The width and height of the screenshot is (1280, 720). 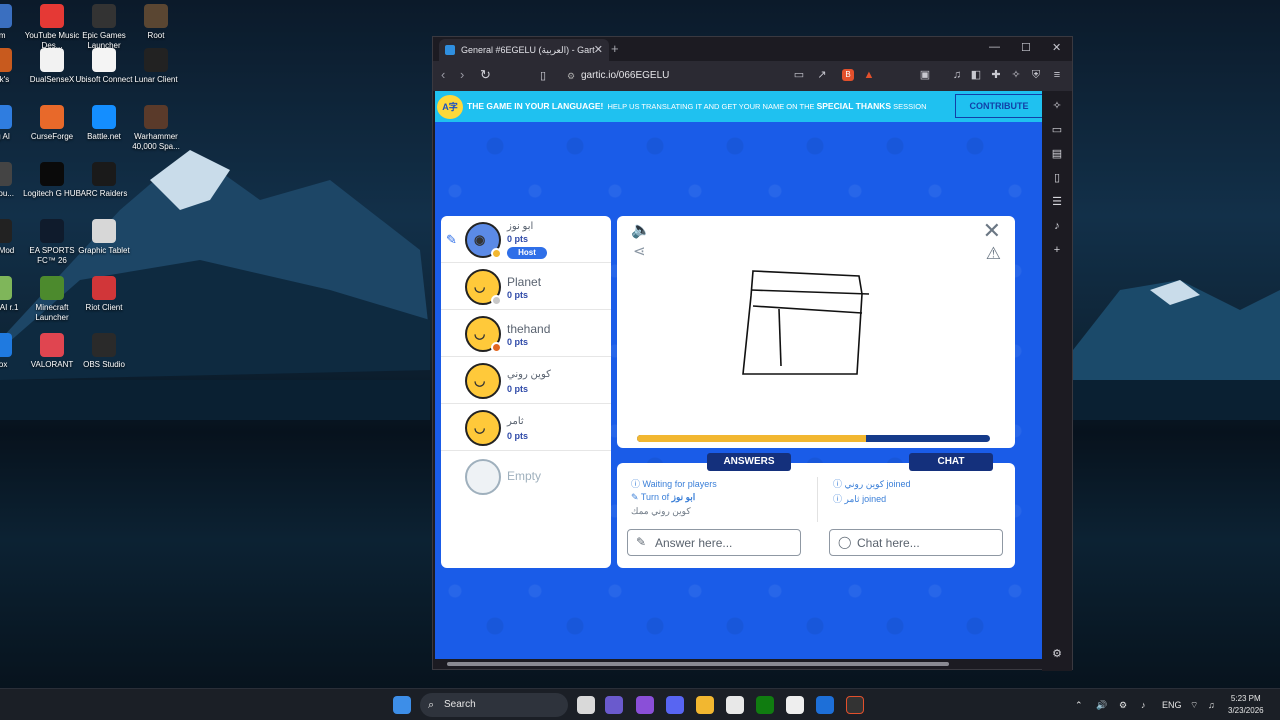 I want to click on address-bar: ⚙ gartic.io/066EGELU, so click(x=695, y=76).